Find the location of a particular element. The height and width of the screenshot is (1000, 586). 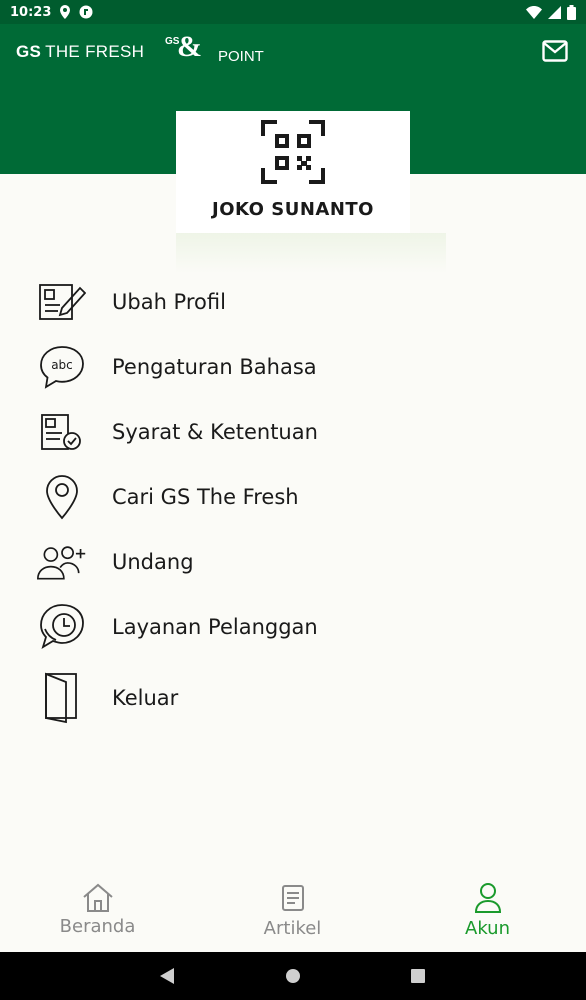

menu-item-cari-gs: Cari GS The Fresh is located at coordinates (293, 497).